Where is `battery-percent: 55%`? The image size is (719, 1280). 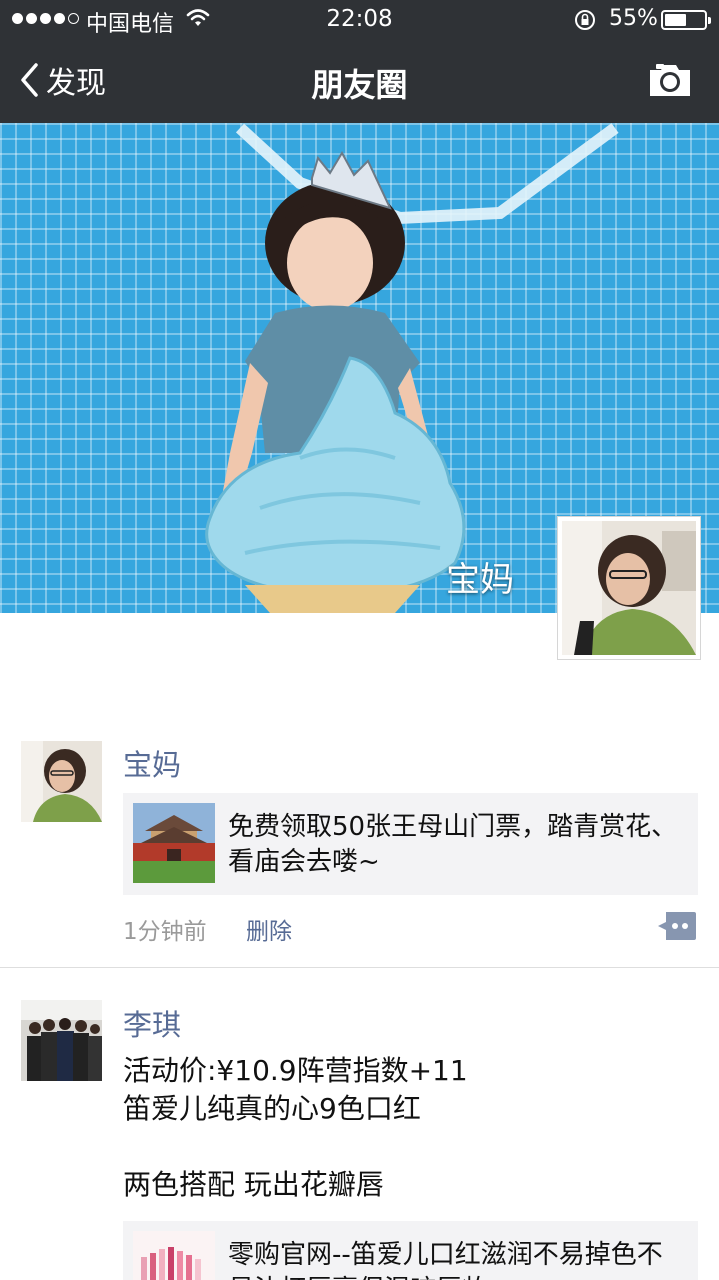
battery-percent: 55% is located at coordinates (633, 18).